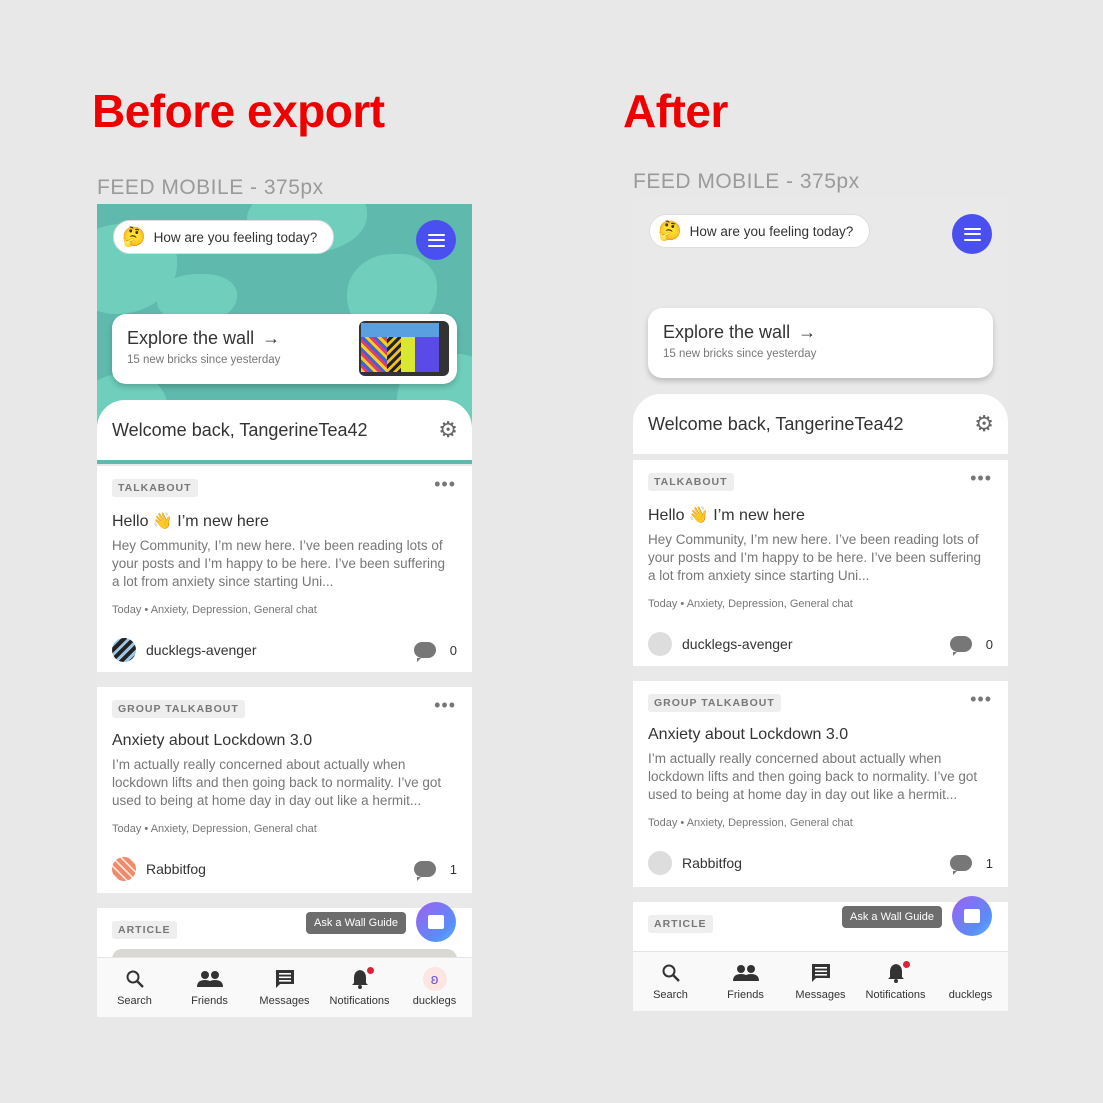 The image size is (1103, 1103). Describe the element at coordinates (898, 972) in the screenshot. I see `bell-icon` at that location.